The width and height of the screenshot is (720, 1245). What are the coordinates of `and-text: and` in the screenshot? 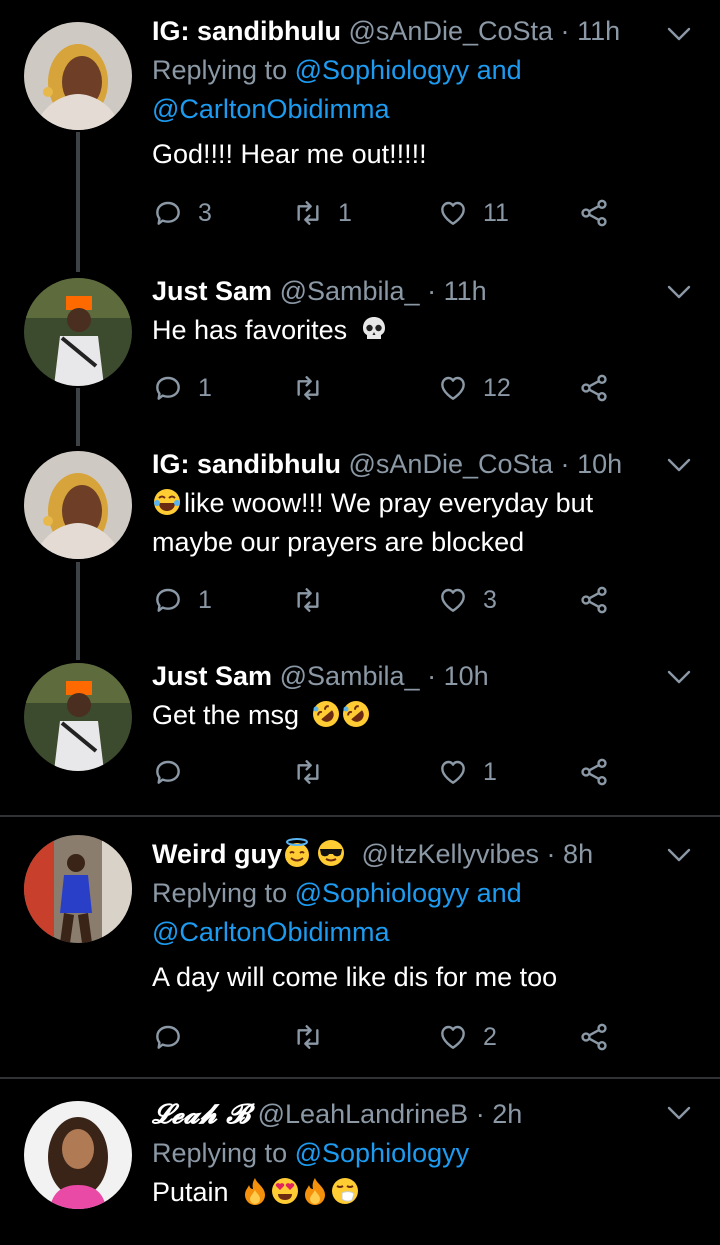 It's located at (499, 893).